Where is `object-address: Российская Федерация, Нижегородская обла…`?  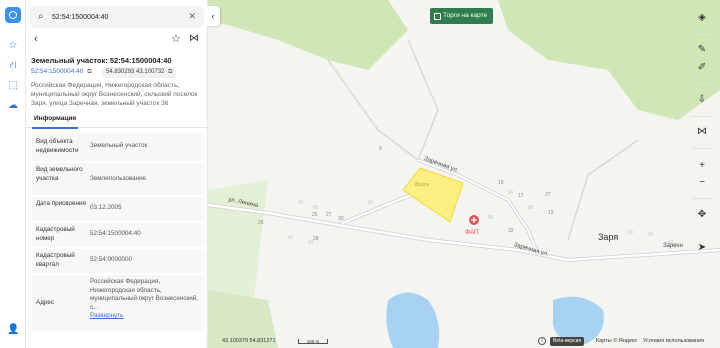 object-address: Российская Федерация, Нижегородская обла… is located at coordinates (114, 94).